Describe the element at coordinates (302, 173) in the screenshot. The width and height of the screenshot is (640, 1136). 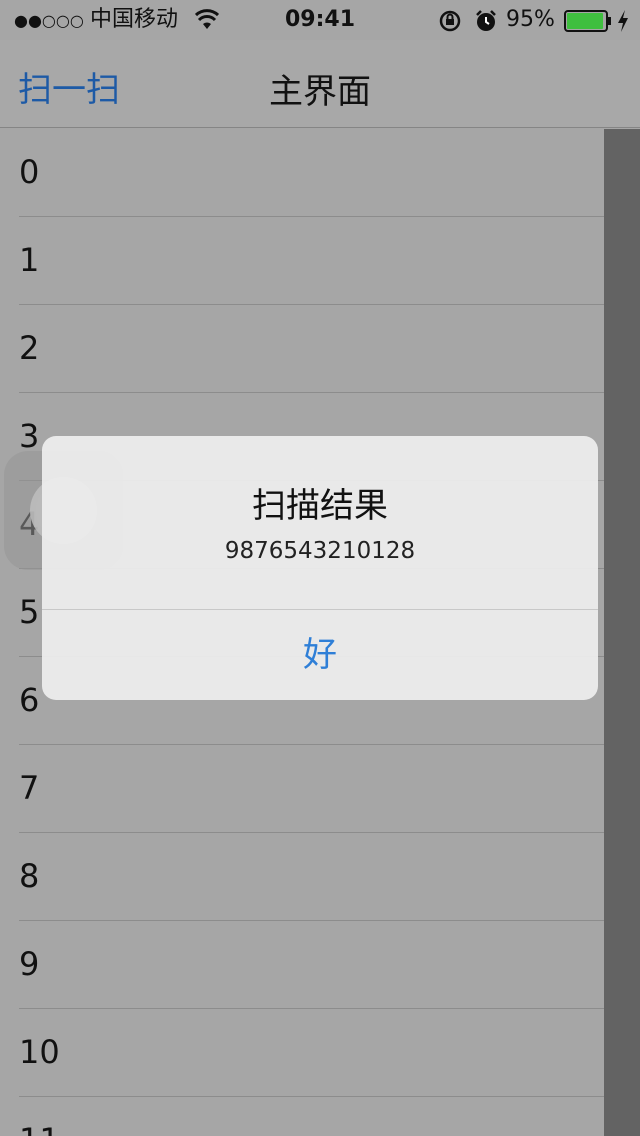
I see `list-item: 0` at that location.